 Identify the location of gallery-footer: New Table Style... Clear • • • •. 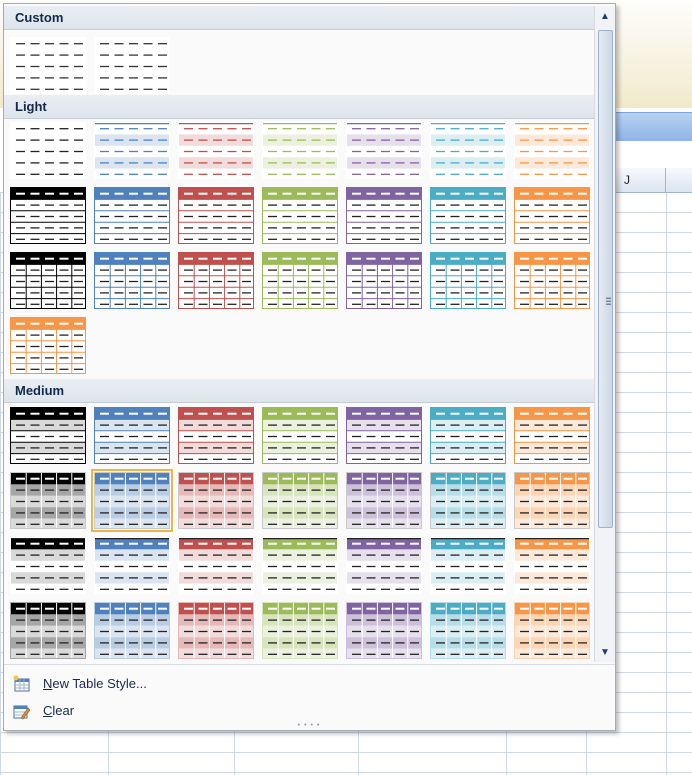
(309, 697).